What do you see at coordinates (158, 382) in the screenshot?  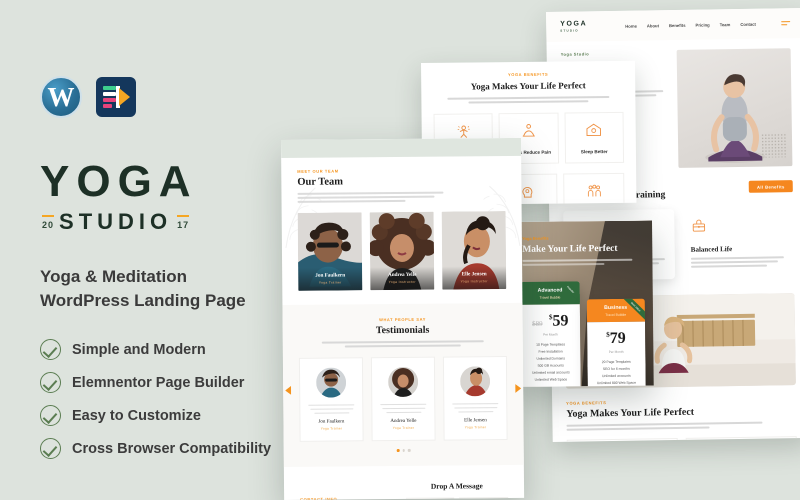 I see `feature-label: Elemnentor Page Builder` at bounding box center [158, 382].